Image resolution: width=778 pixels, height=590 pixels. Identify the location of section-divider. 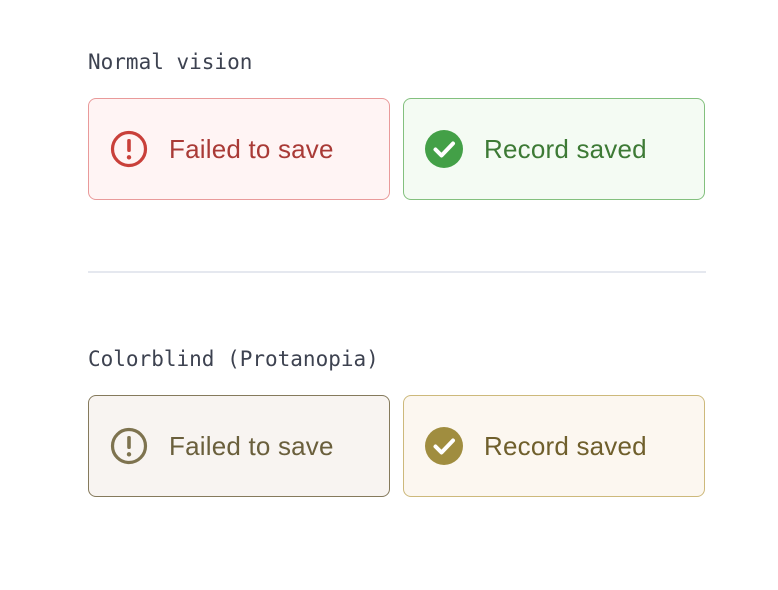
(397, 272).